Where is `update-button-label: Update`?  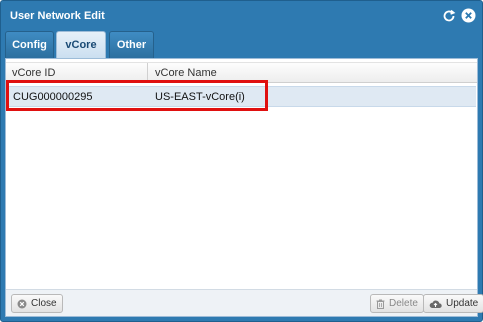 update-button-label: Update is located at coordinates (462, 303).